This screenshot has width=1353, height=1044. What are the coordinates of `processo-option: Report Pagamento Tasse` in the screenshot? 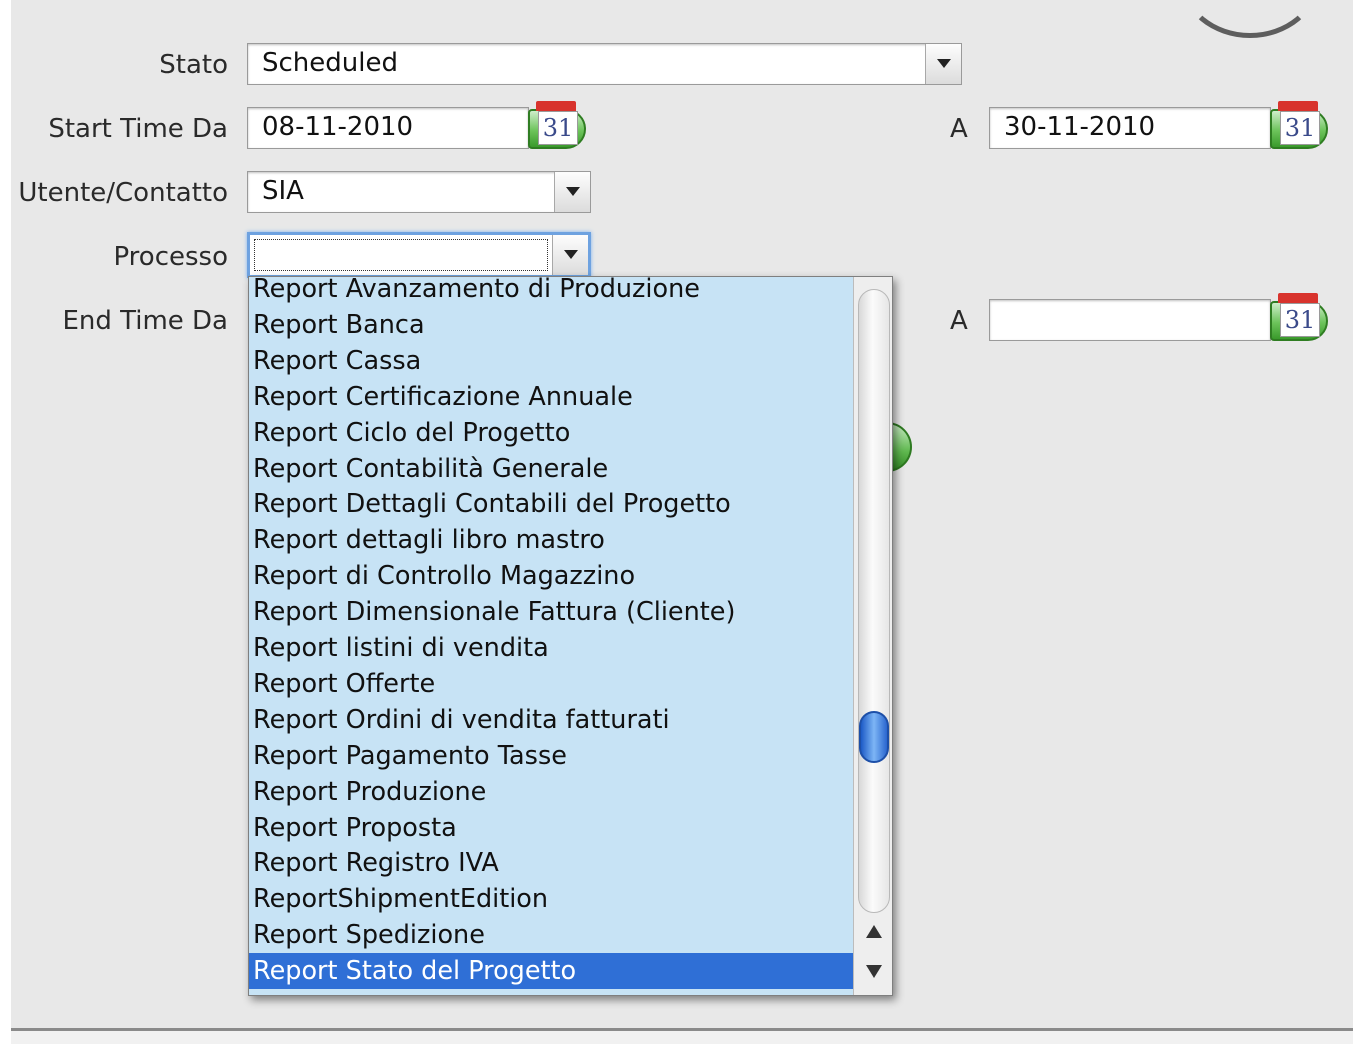 It's located at (551, 756).